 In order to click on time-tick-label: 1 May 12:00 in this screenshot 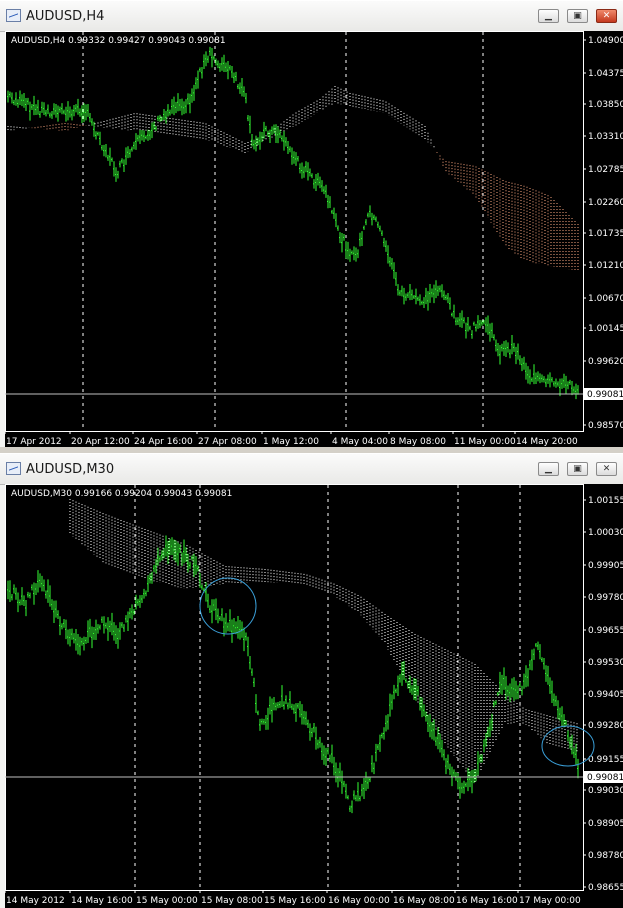, I will do `click(291, 442)`.